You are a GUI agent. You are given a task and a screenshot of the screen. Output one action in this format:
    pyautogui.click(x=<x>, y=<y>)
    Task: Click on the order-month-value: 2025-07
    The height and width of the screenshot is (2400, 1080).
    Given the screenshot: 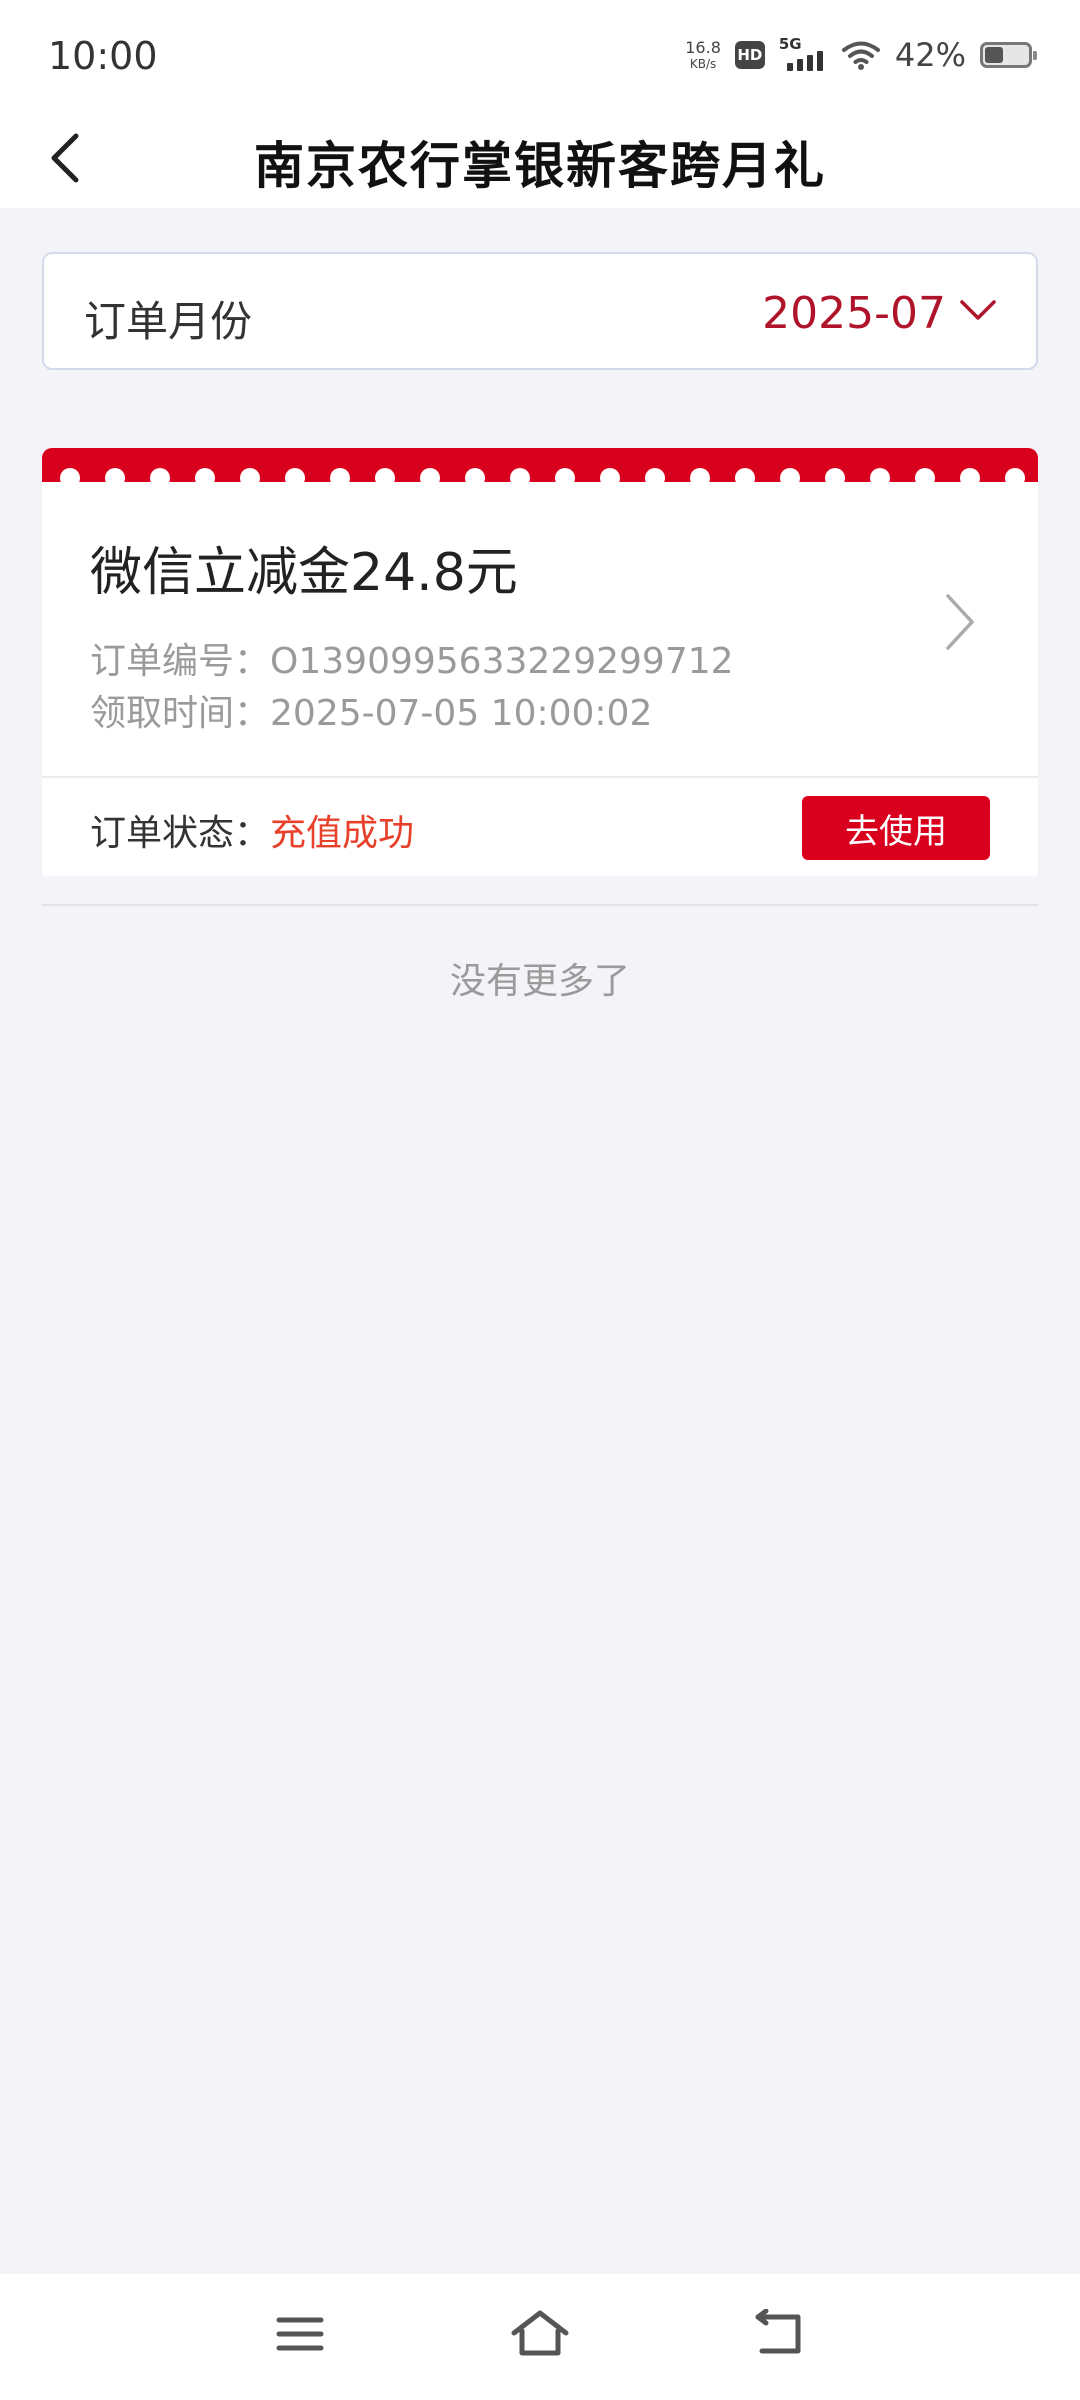 What is the action you would take?
    pyautogui.click(x=854, y=313)
    